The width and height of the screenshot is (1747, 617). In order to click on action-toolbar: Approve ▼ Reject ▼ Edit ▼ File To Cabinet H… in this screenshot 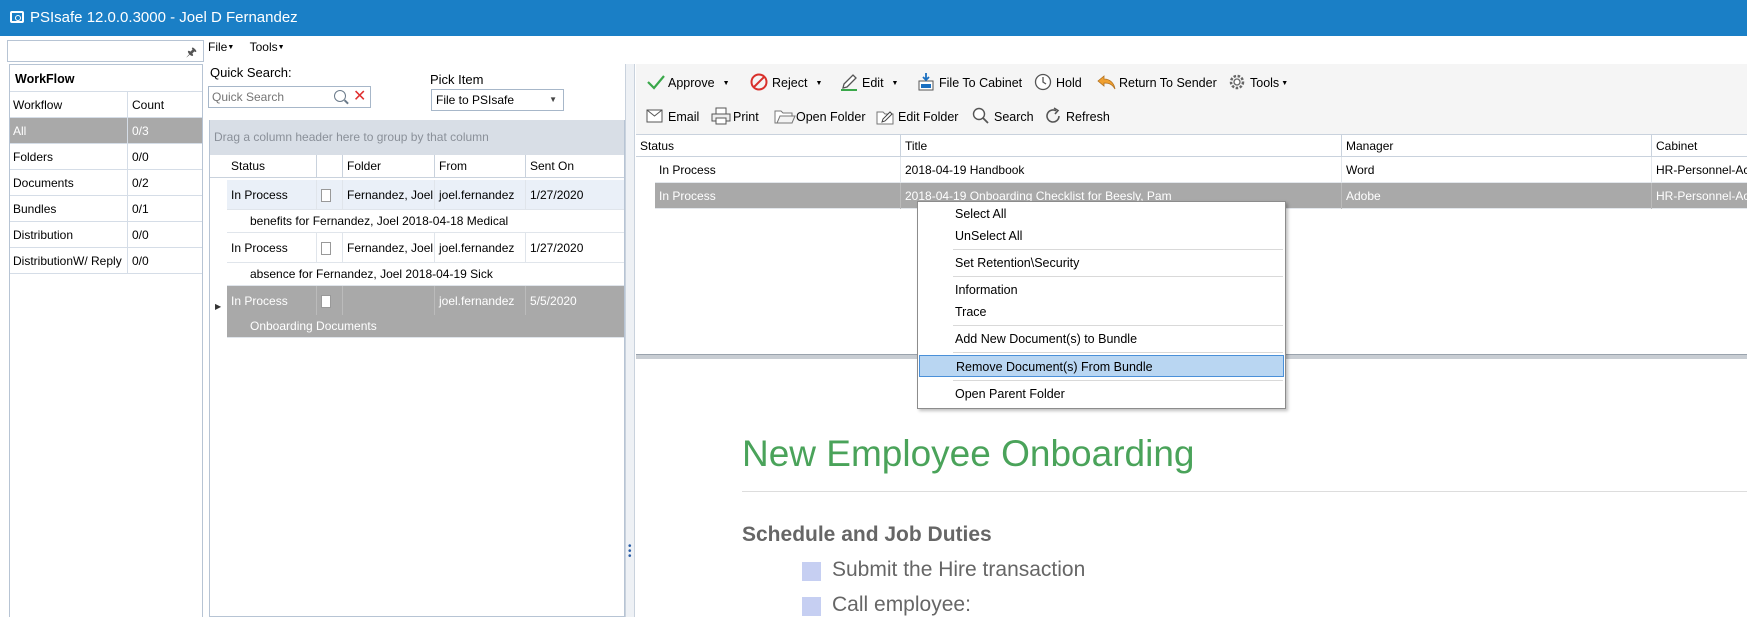, I will do `click(1191, 99)`.